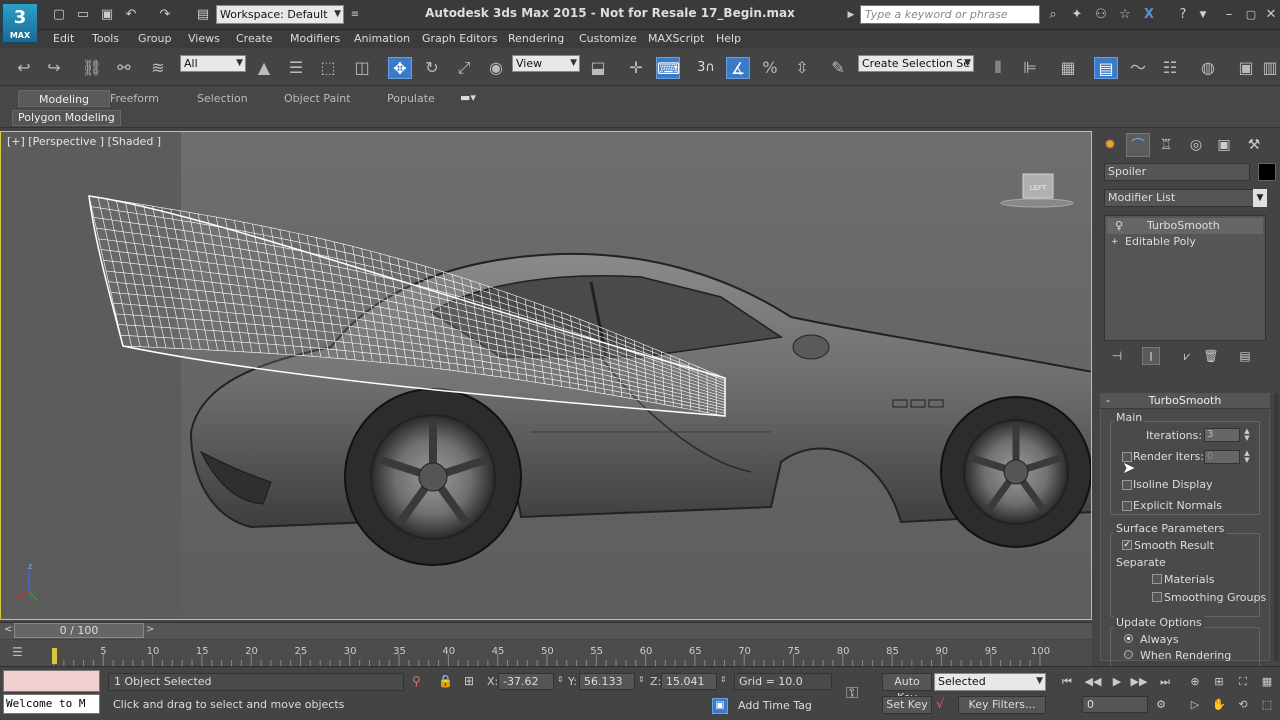 This screenshot has height=720, width=1280. Describe the element at coordinates (1254, 145) in the screenshot. I see `utilities-panel-icon: ⚒` at that location.